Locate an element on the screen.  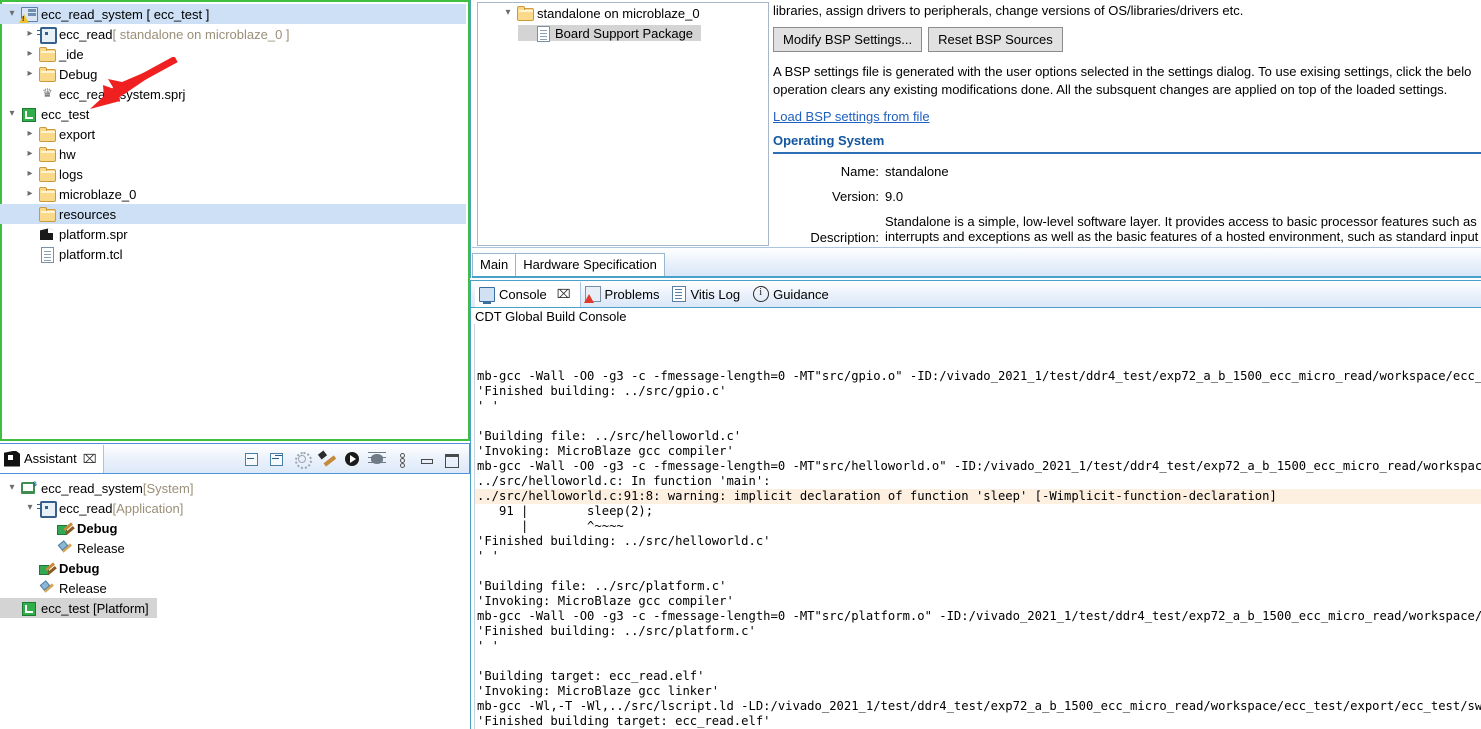
assistant-item-ecc_read_system: ▾ ecc_read_system [System] is located at coordinates (235, 488).